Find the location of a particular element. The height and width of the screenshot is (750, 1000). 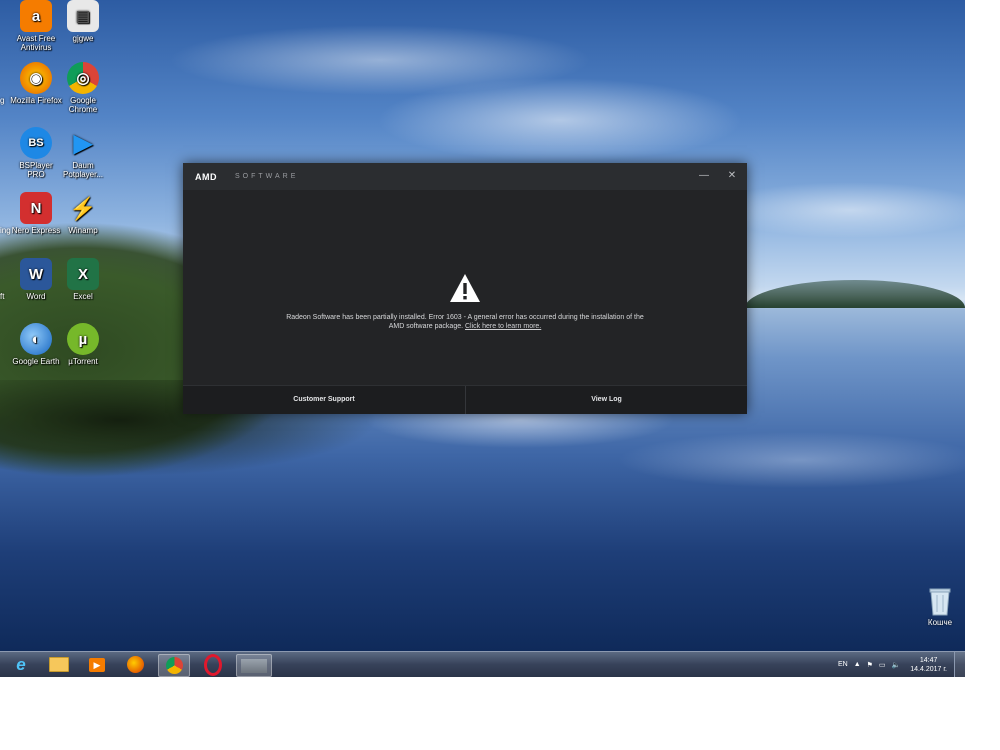

chrome-icon is located at coordinates (174, 665).